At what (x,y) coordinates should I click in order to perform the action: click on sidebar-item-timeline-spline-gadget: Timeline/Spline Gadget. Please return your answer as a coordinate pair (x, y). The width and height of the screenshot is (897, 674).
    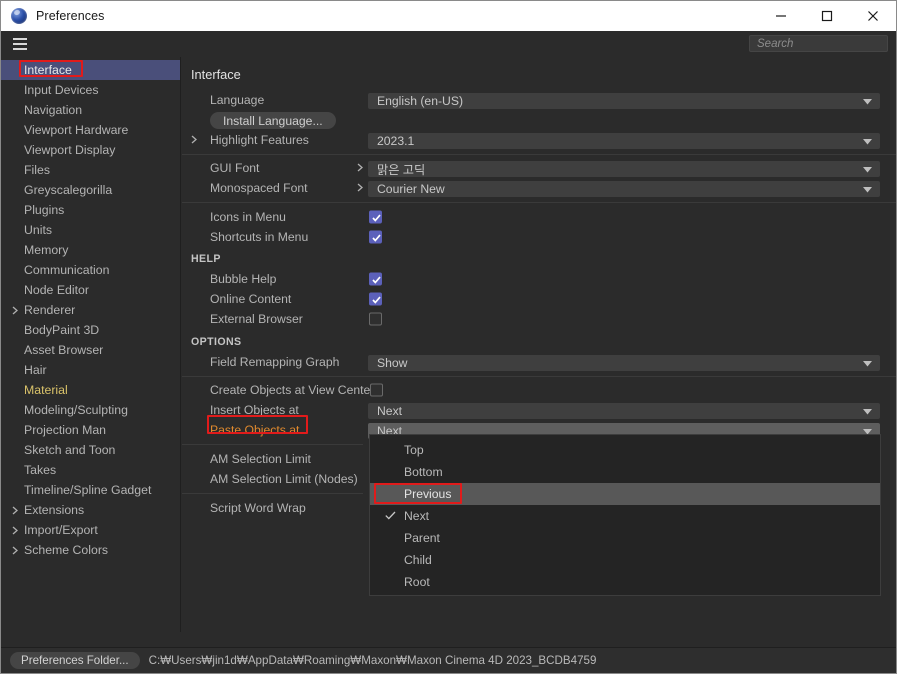
    Looking at the image, I should click on (90, 490).